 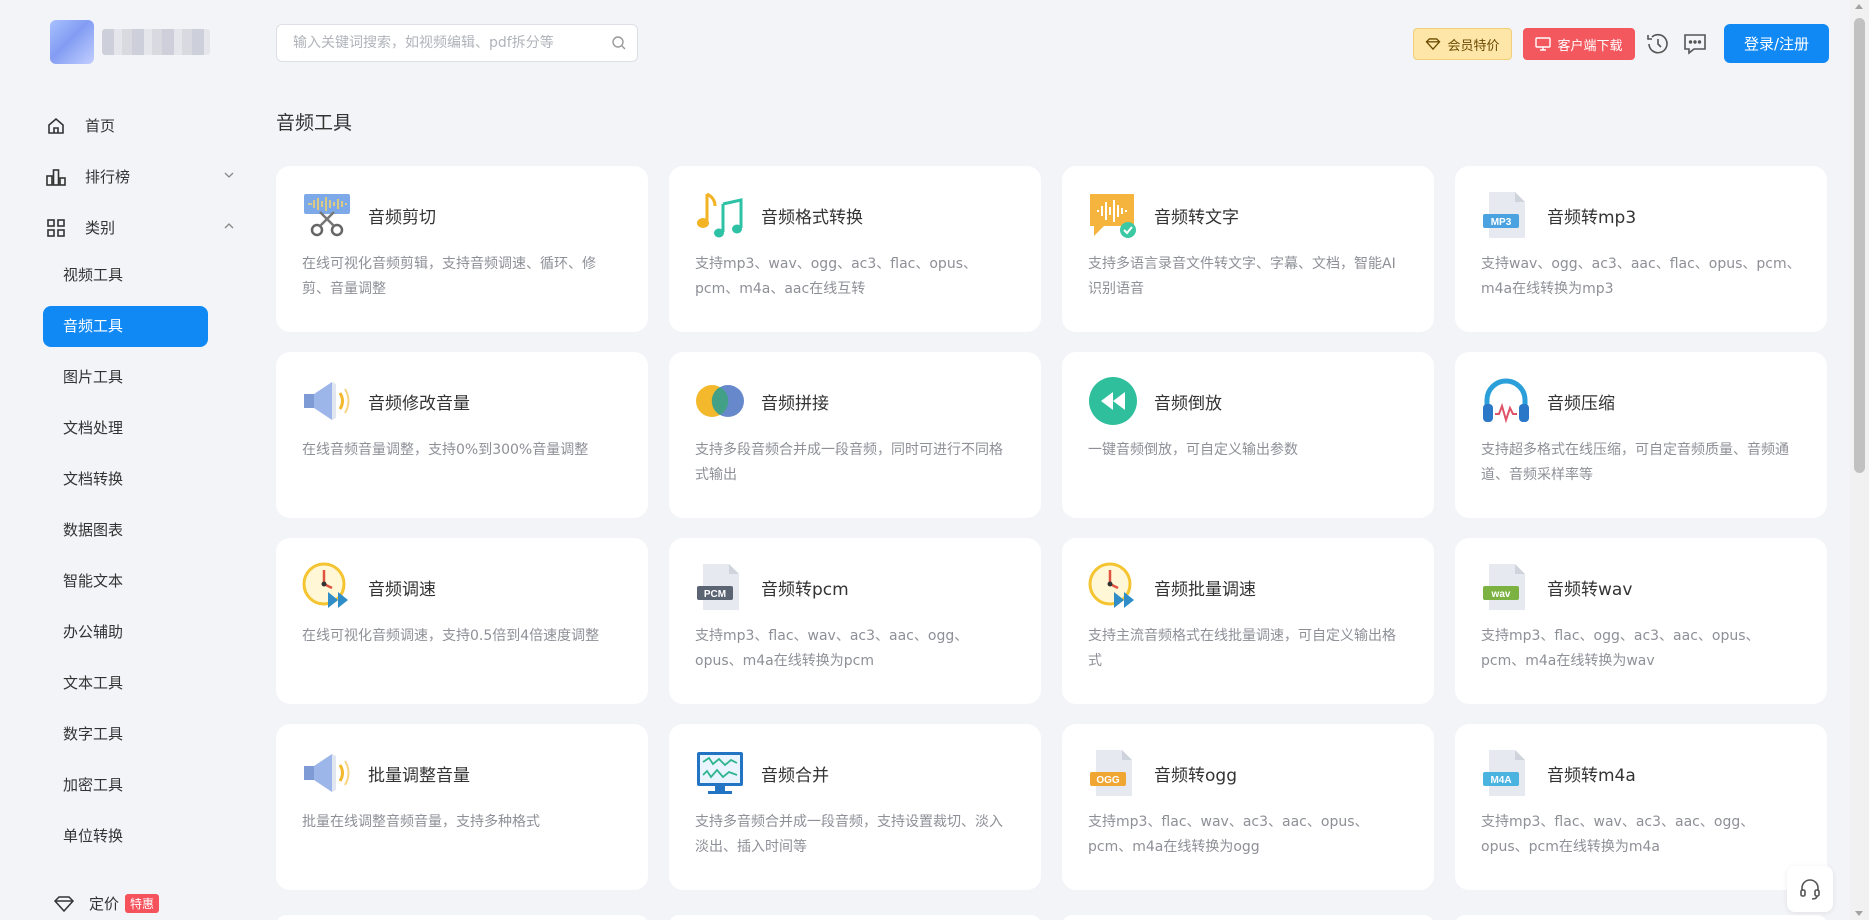 I want to click on svg-text: PCM, so click(x=715, y=594).